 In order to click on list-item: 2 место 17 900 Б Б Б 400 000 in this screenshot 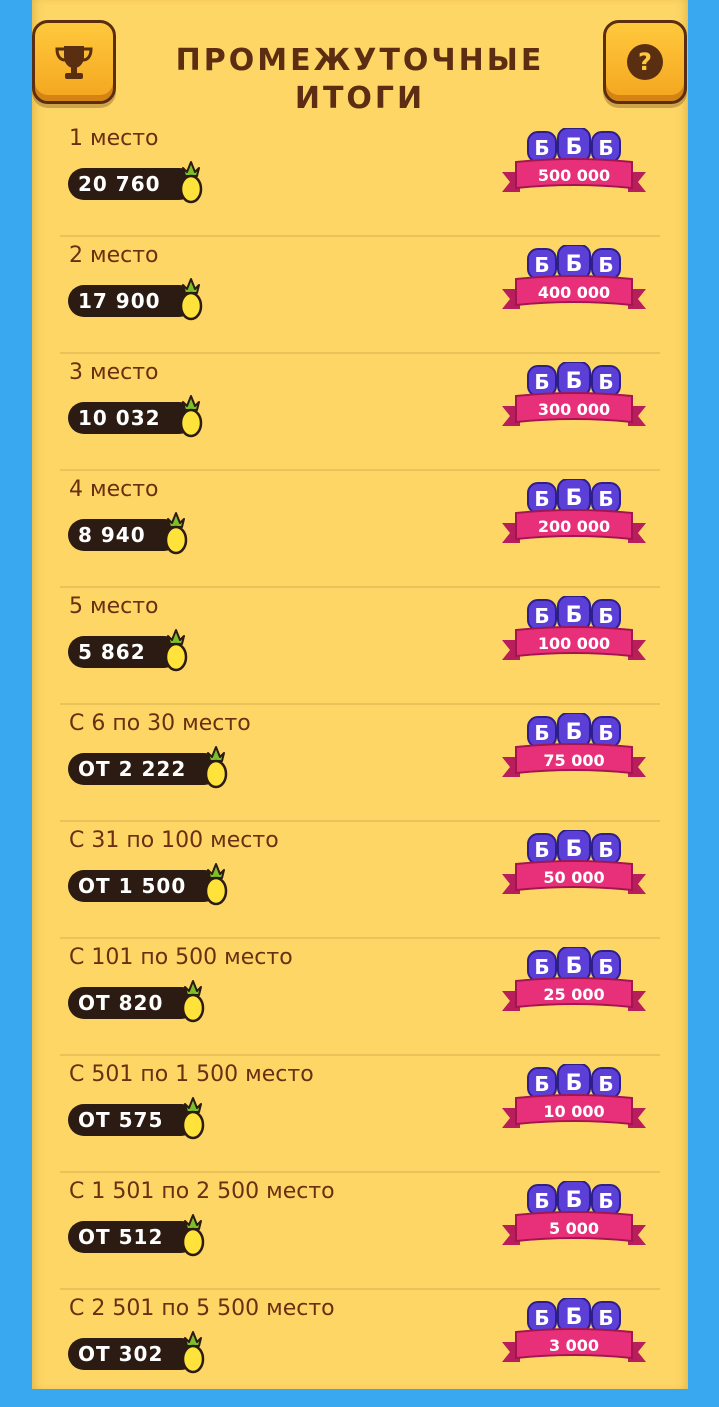, I will do `click(360, 295)`.